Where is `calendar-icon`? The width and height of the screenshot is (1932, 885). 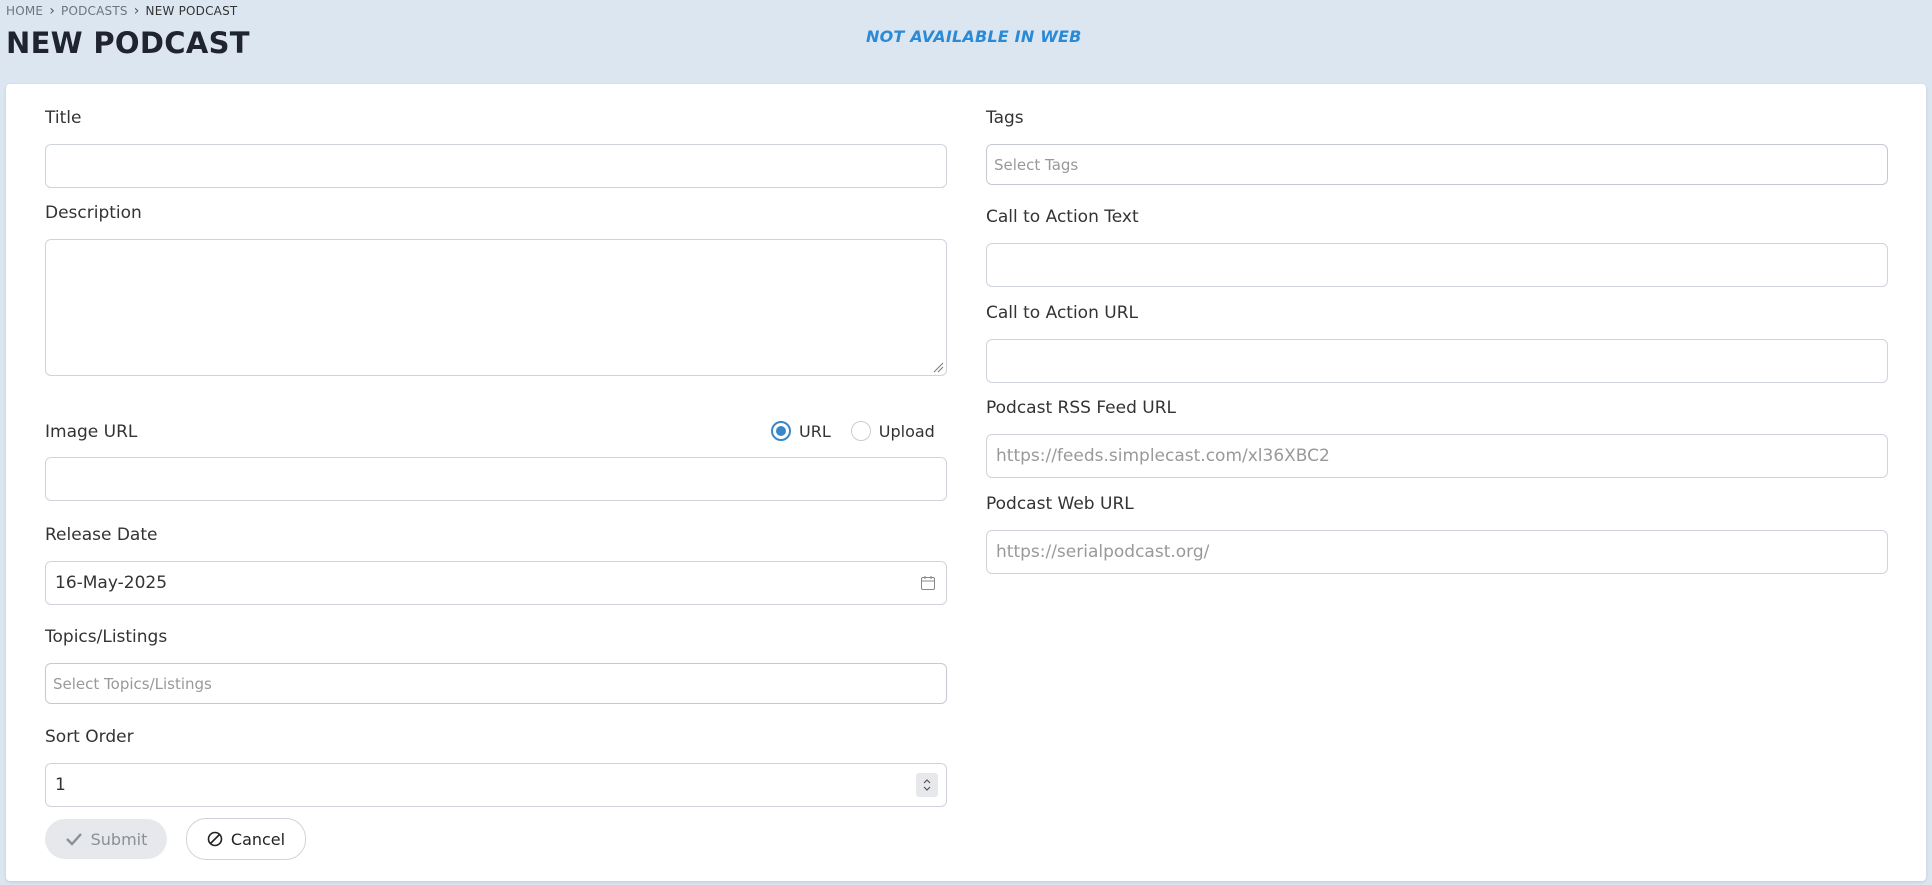
calendar-icon is located at coordinates (928, 583).